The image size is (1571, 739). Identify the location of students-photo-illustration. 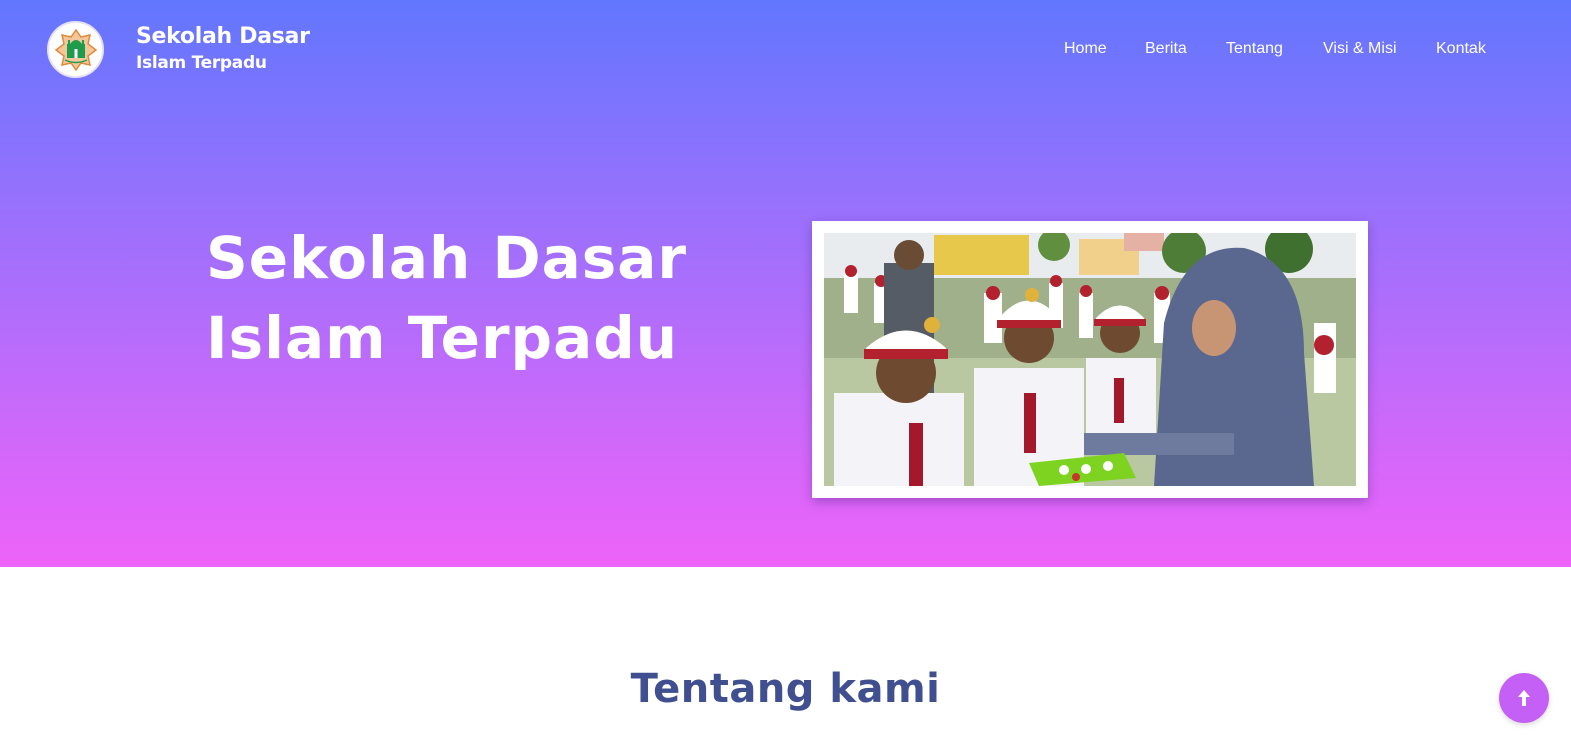
(1090, 359).